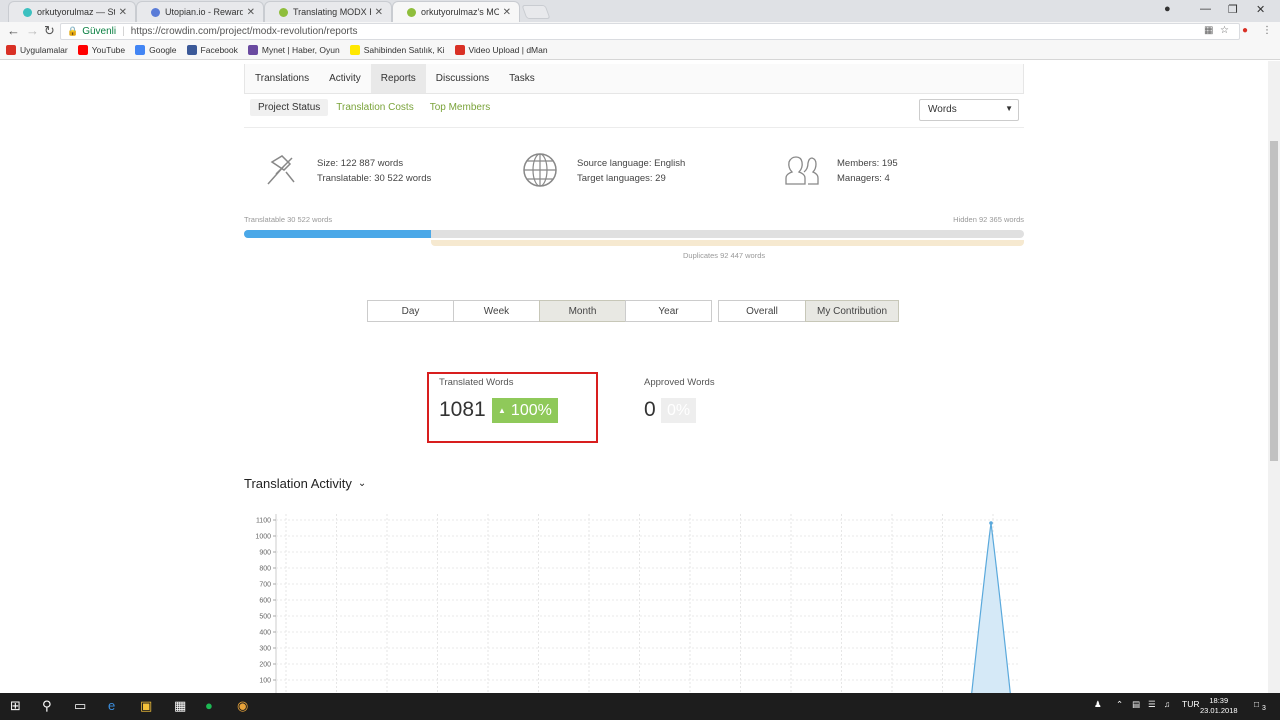 The width and height of the screenshot is (1280, 720). What do you see at coordinates (338, 234) in the screenshot?
I see `translatable-progress-fill` at bounding box center [338, 234].